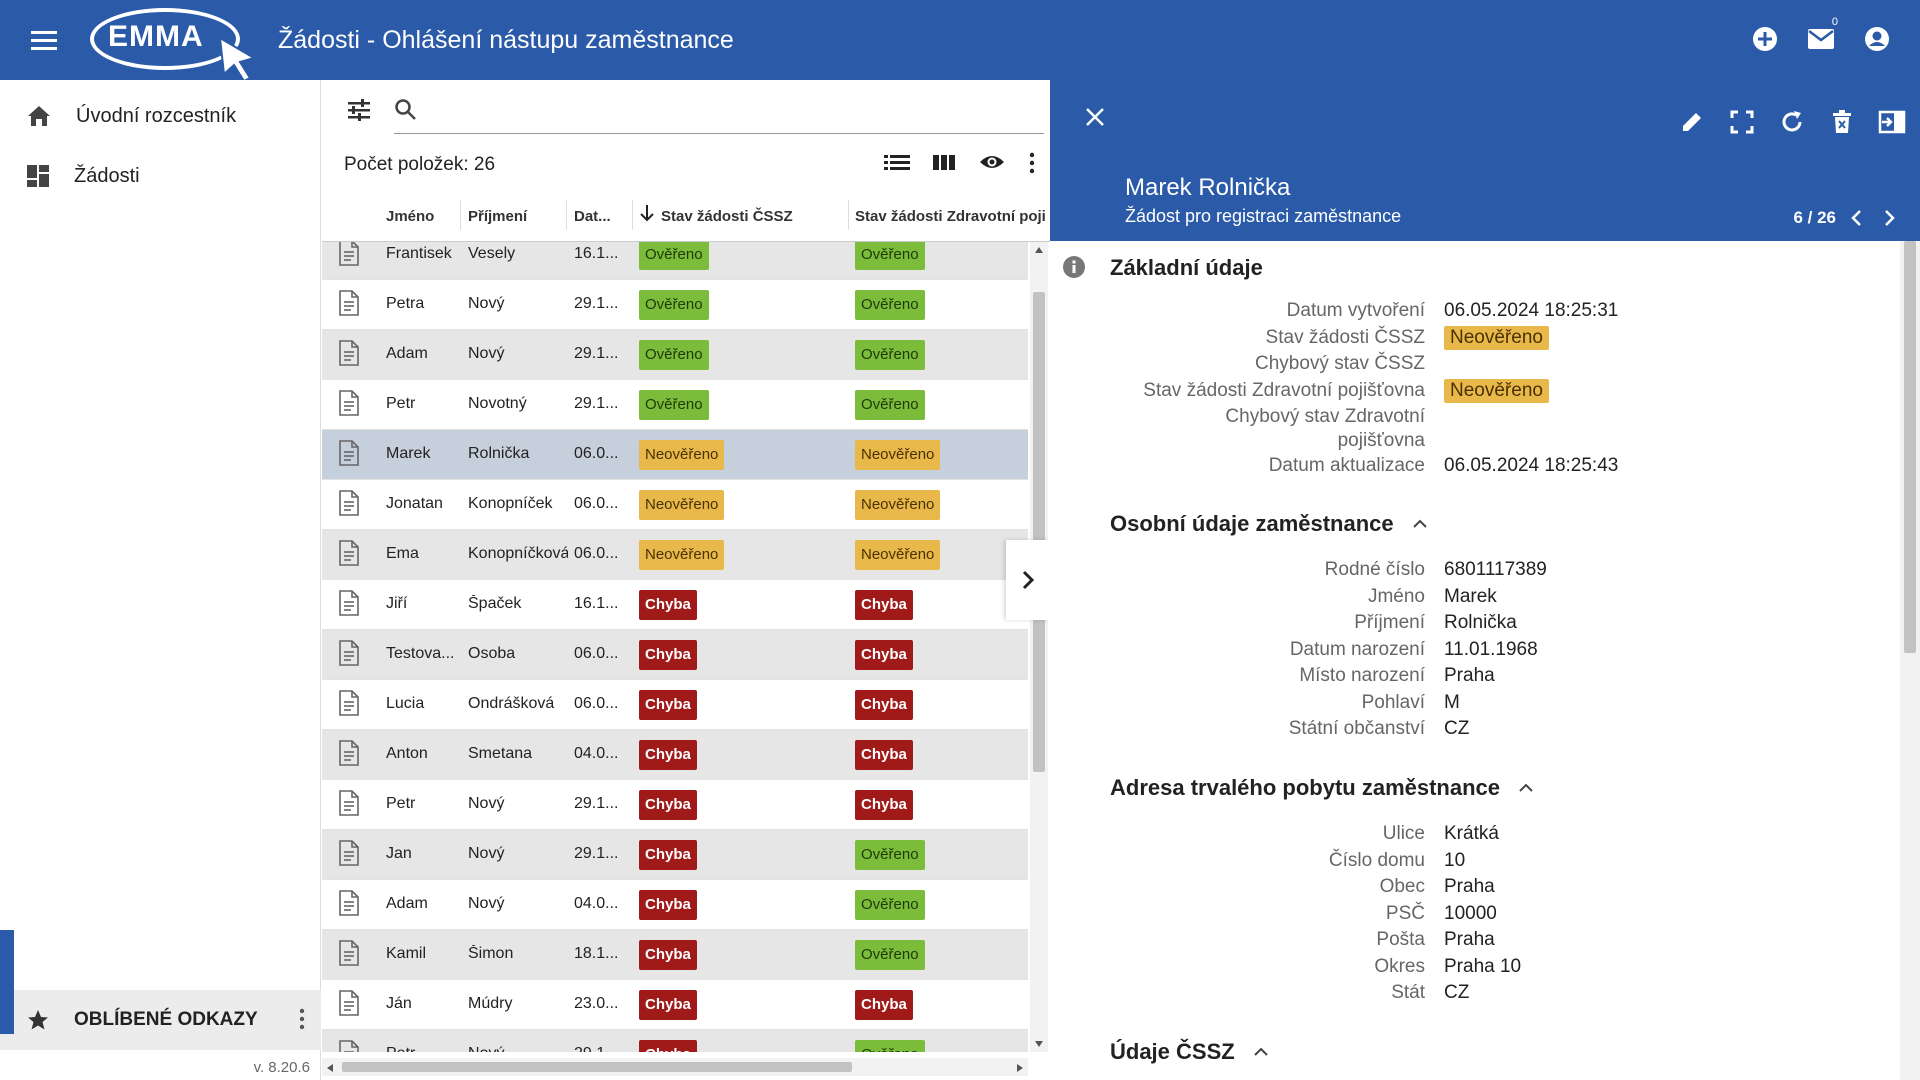 The image size is (1920, 1080). I want to click on section-cssz: Údaje ČSSZ, so click(1189, 1052).